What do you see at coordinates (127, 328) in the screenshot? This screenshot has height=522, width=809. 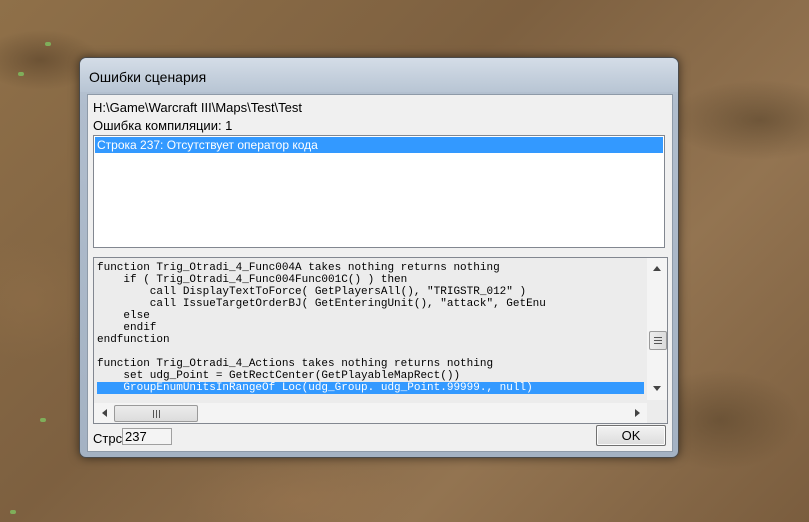 I see `code-line: endif` at bounding box center [127, 328].